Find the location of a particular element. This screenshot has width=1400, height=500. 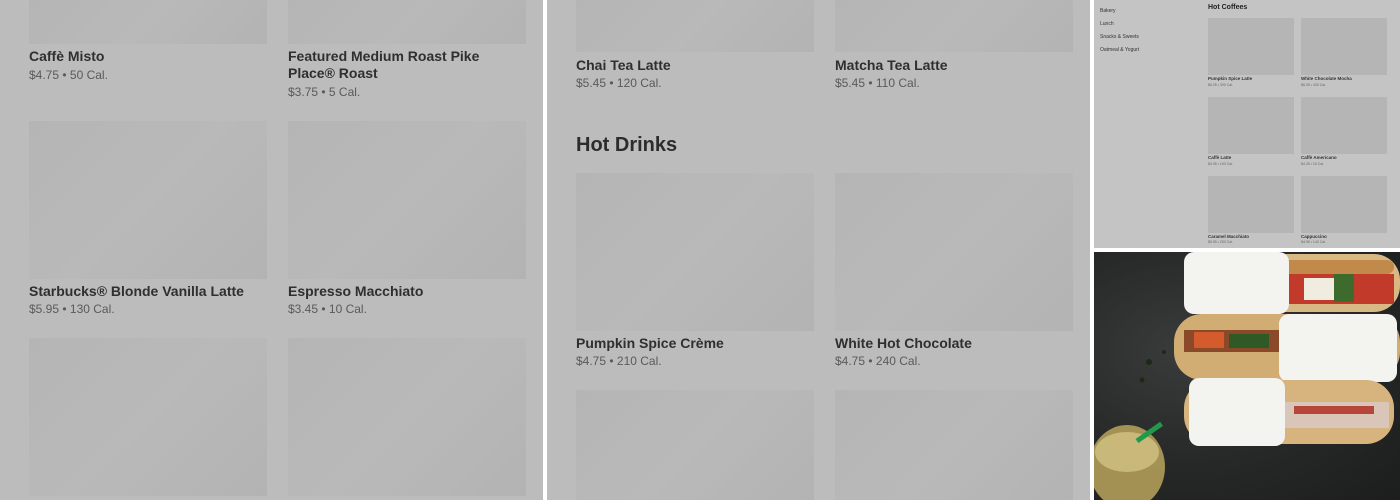

item-name: Cappuccino is located at coordinates (1314, 236).